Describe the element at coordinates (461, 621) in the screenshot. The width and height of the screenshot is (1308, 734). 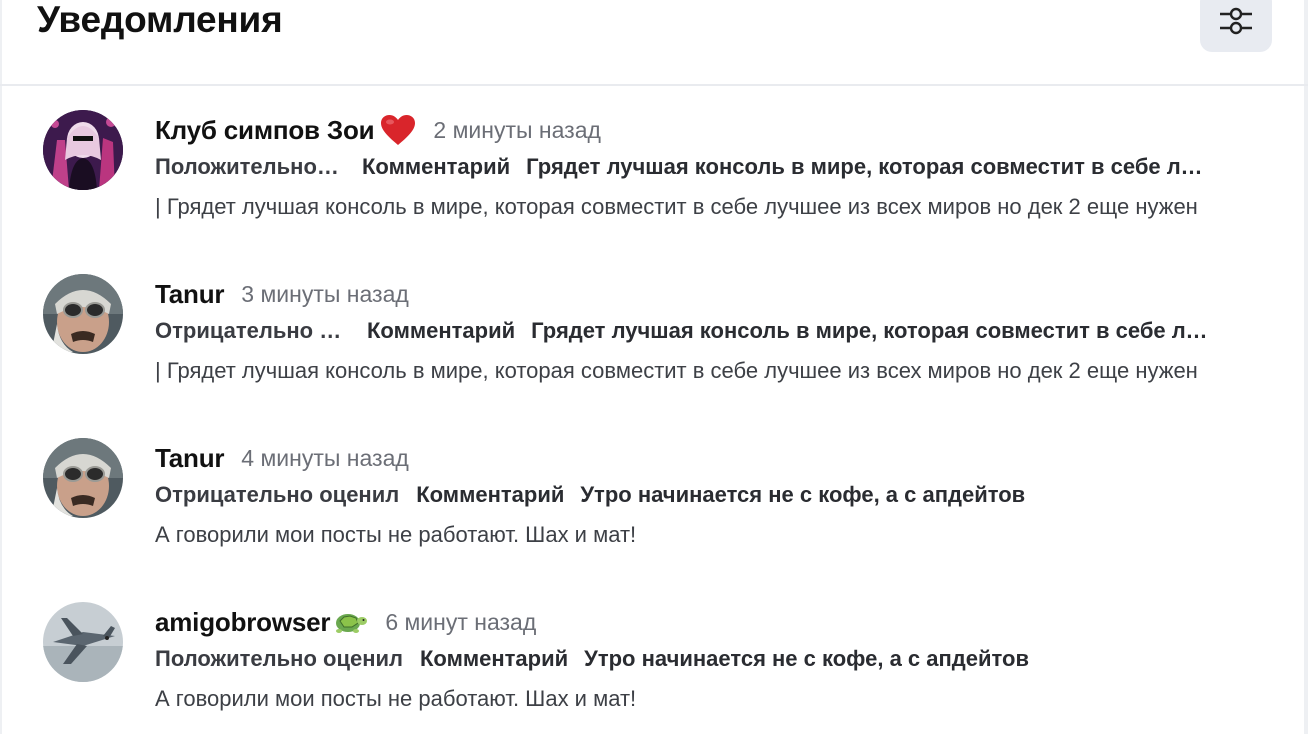
I see `timestamp: 6 минут назад` at that location.